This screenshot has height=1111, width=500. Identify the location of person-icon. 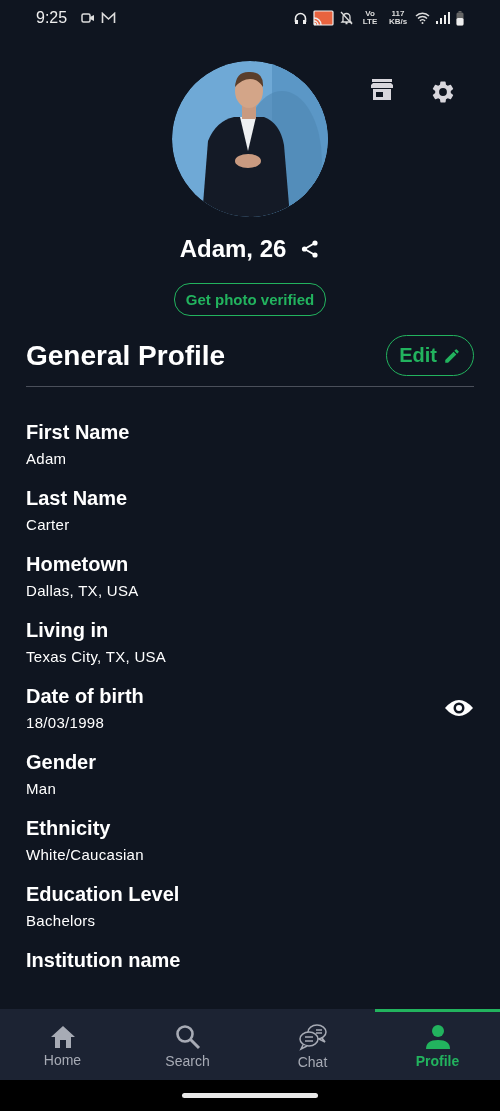
(437, 1036).